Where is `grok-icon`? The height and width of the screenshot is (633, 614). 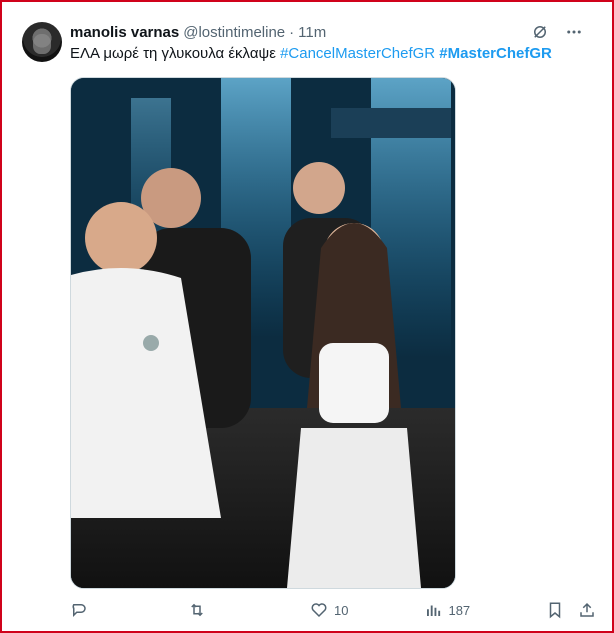 grok-icon is located at coordinates (540, 32).